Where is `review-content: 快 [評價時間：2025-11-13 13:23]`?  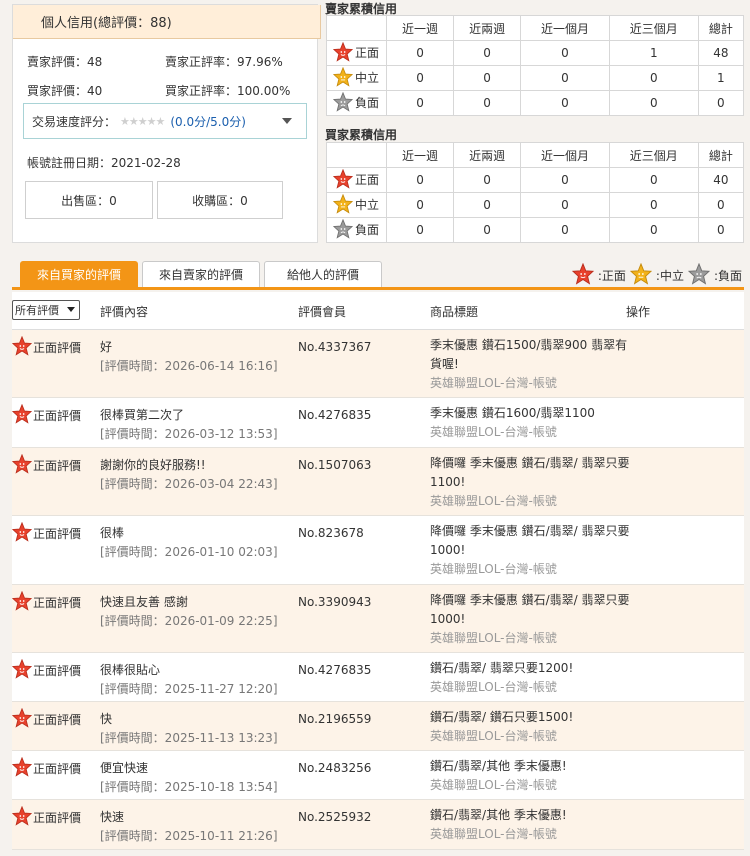 review-content: 快 [評價時間：2025-11-13 13:23] is located at coordinates (189, 729).